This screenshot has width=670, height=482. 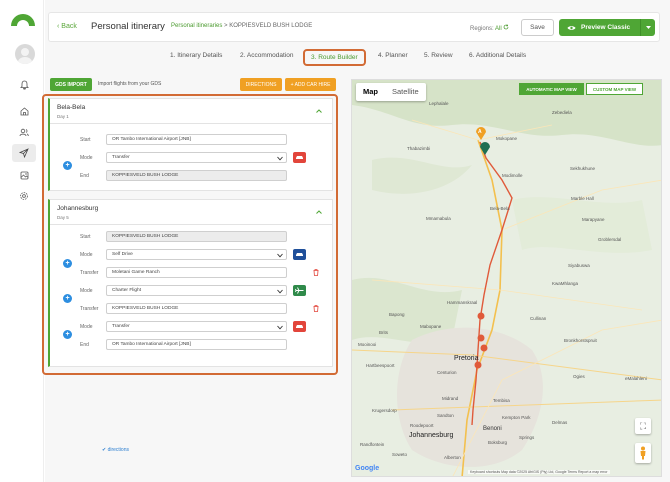 I want to click on page-title: Personal itinerary, so click(x=128, y=26).